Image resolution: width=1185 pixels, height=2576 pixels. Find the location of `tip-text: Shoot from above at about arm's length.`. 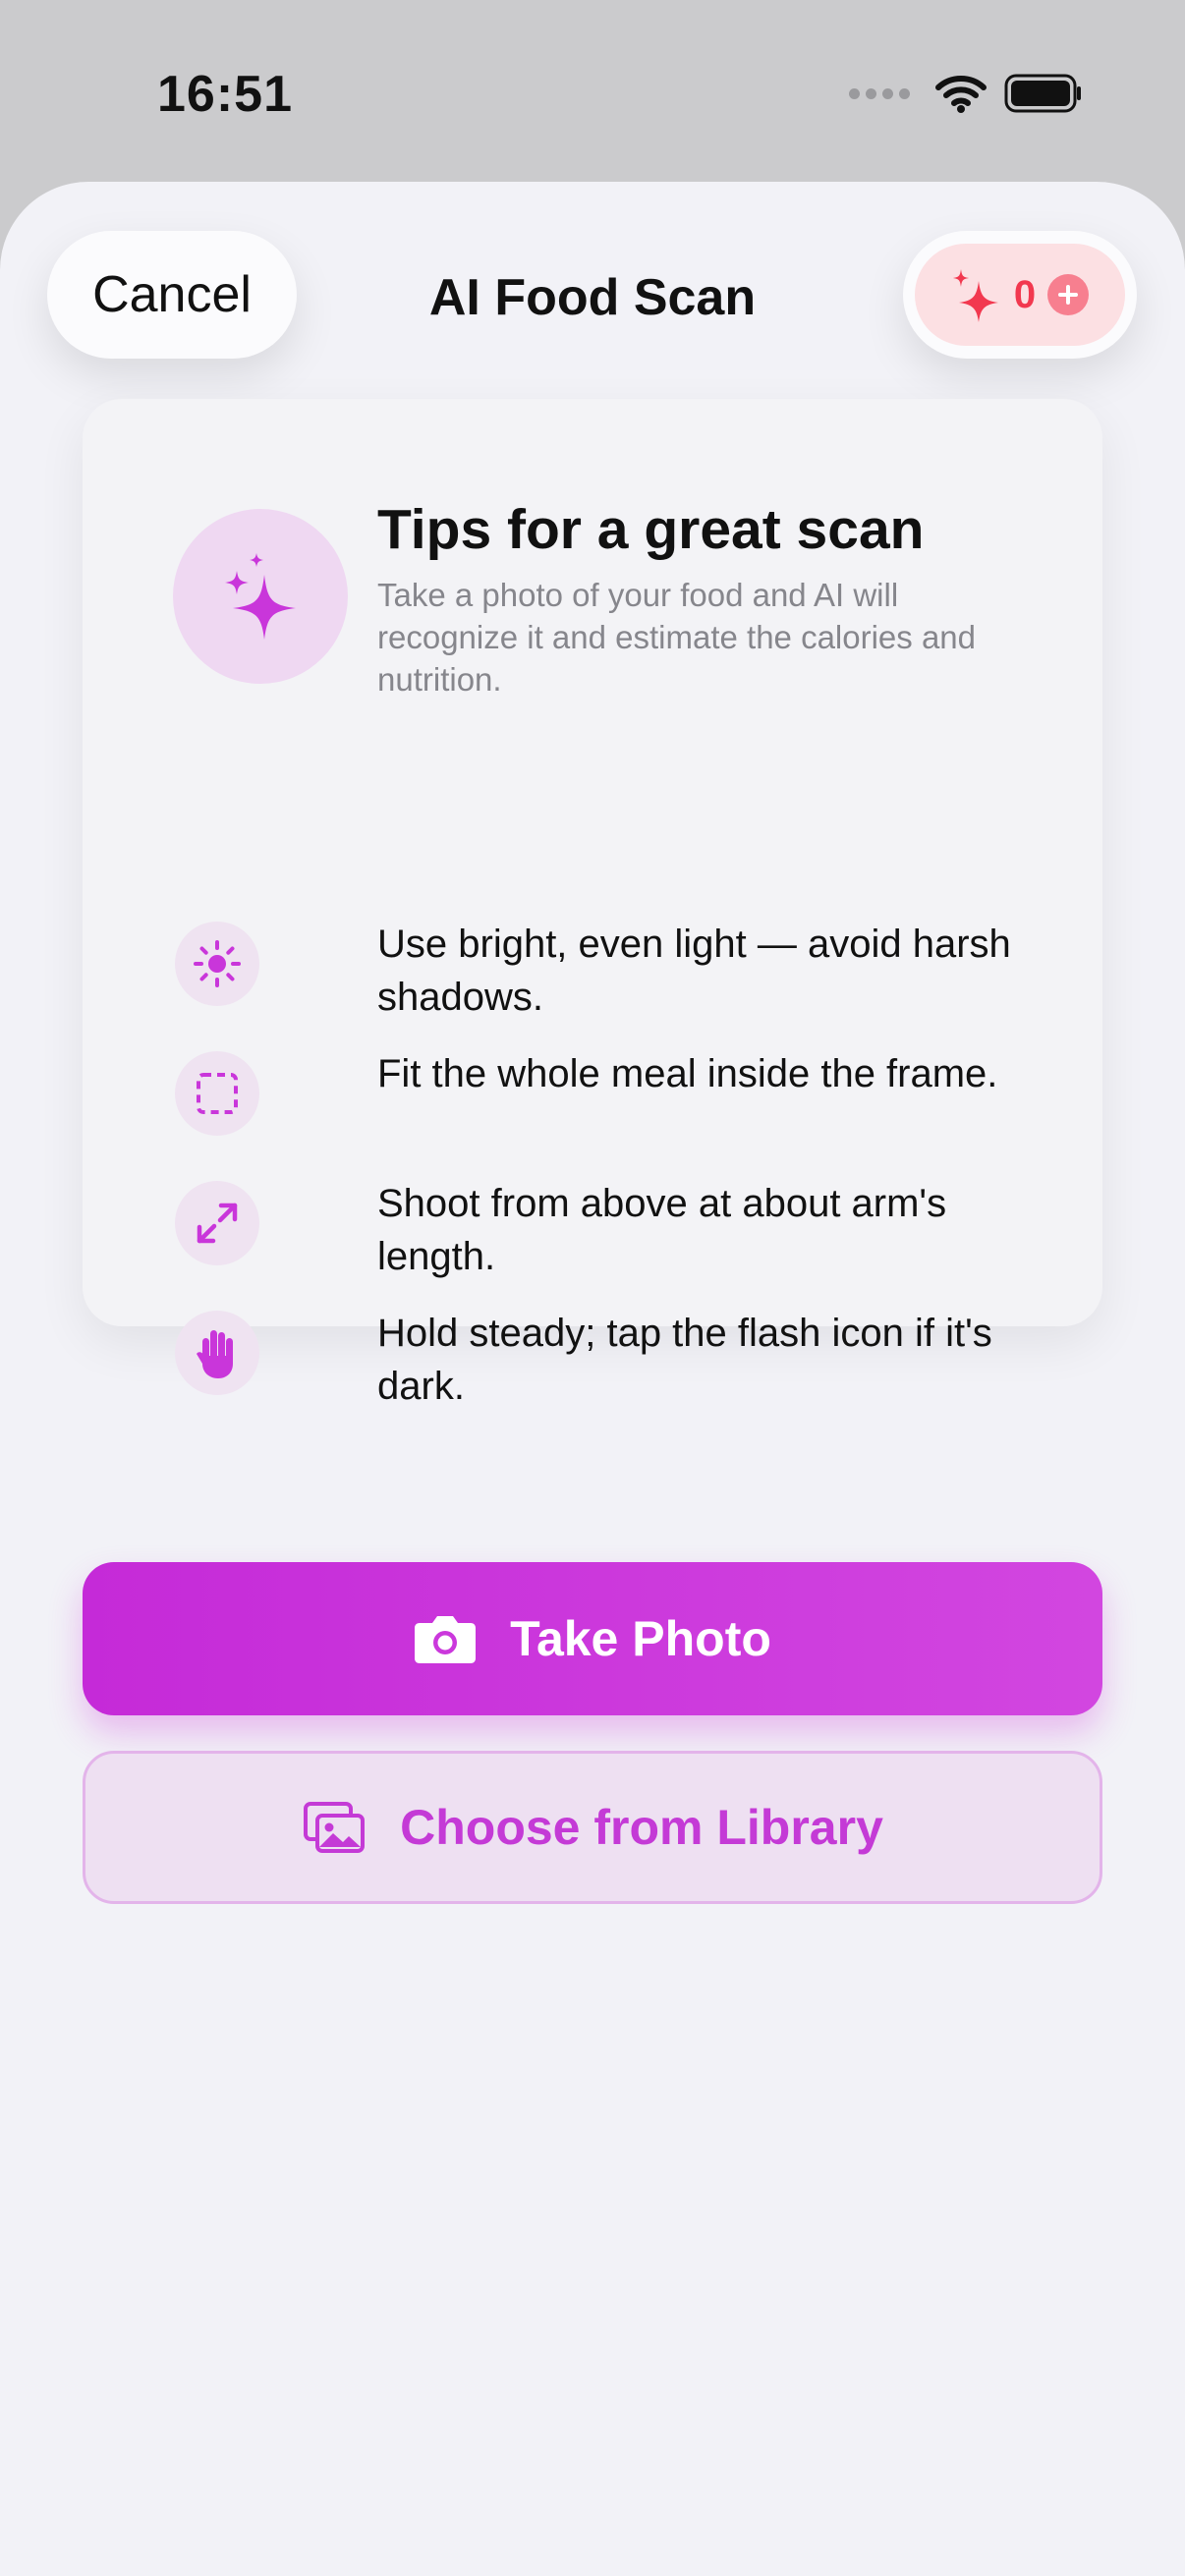

tip-text: Shoot from above at about arm's length. is located at coordinates (662, 1230).